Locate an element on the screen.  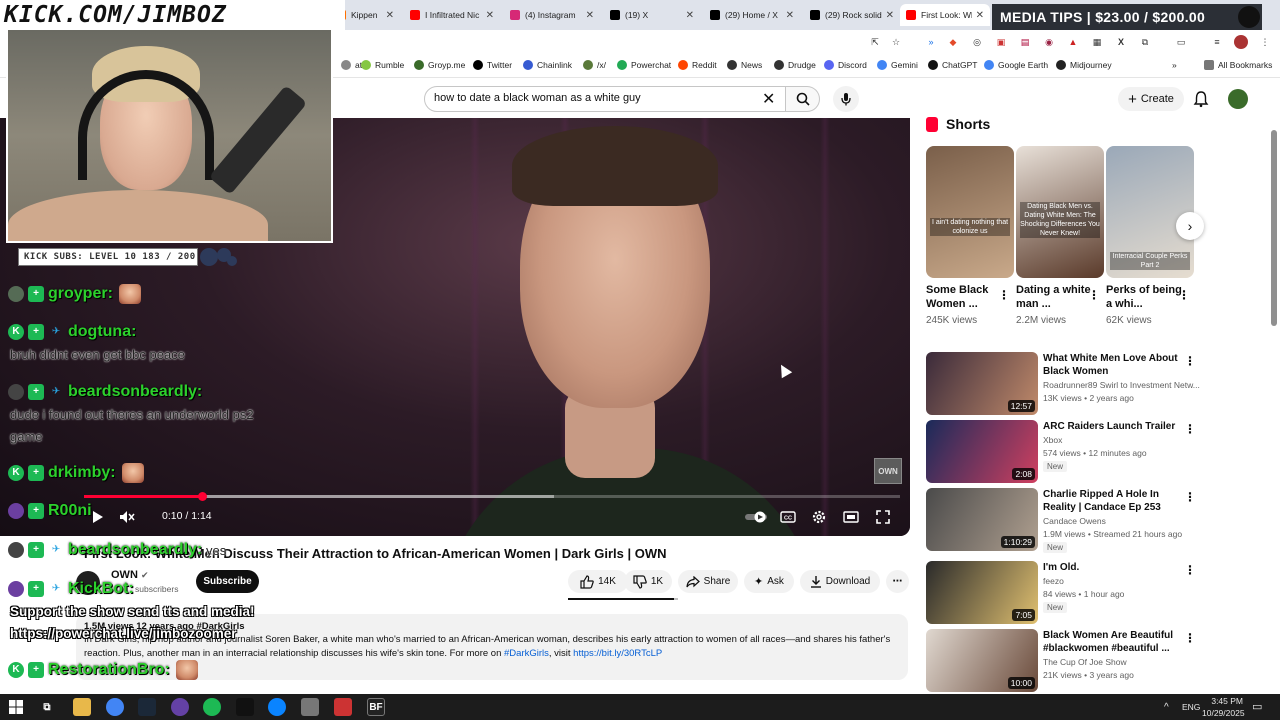
ask-button: ✦ Ask is located at coordinates (769, 581).